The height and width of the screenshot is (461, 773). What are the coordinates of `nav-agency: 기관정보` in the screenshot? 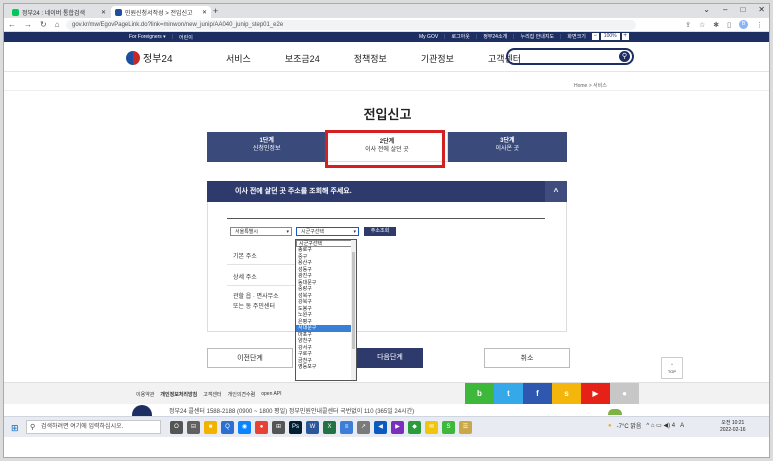 It's located at (437, 58).